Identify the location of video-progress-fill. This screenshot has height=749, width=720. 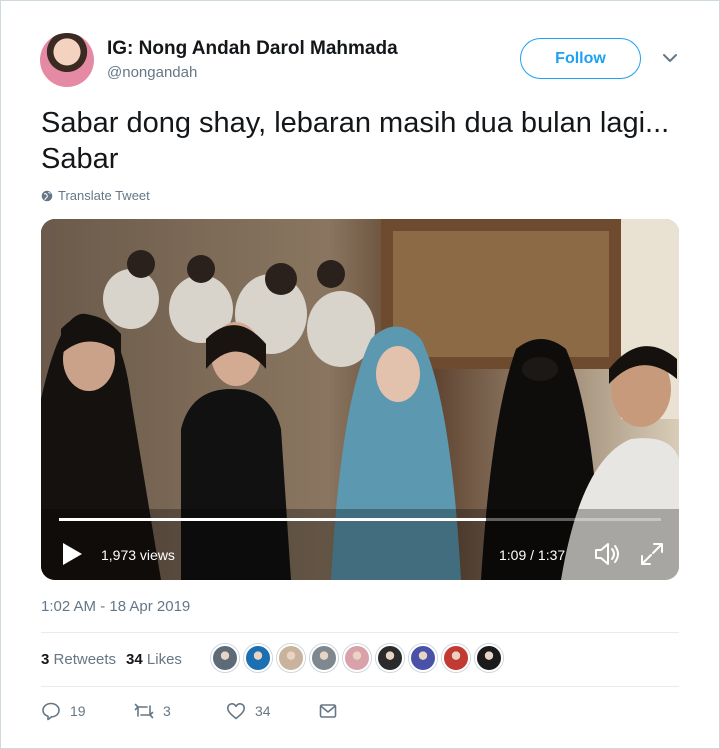
(273, 519).